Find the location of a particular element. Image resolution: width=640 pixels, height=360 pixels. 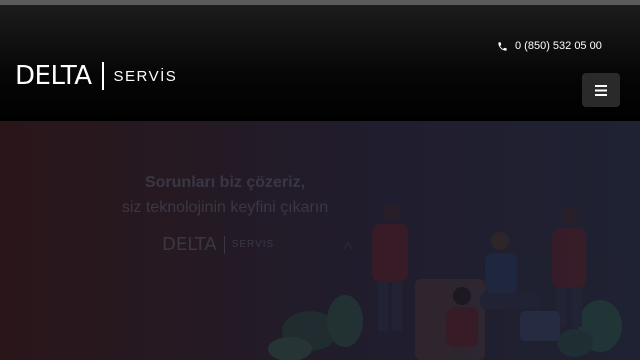

hero-headline: Sorunları biz çözeriz, is located at coordinates (225, 182).